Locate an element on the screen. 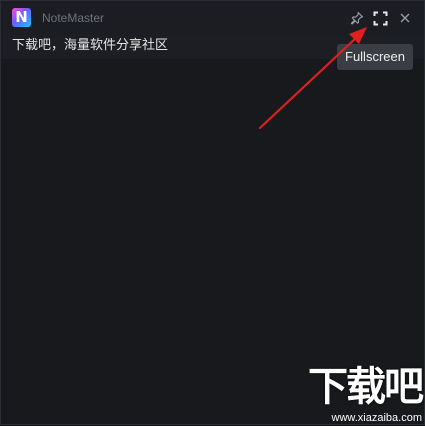  watermark-title: 下载吧 is located at coordinates (366, 387).